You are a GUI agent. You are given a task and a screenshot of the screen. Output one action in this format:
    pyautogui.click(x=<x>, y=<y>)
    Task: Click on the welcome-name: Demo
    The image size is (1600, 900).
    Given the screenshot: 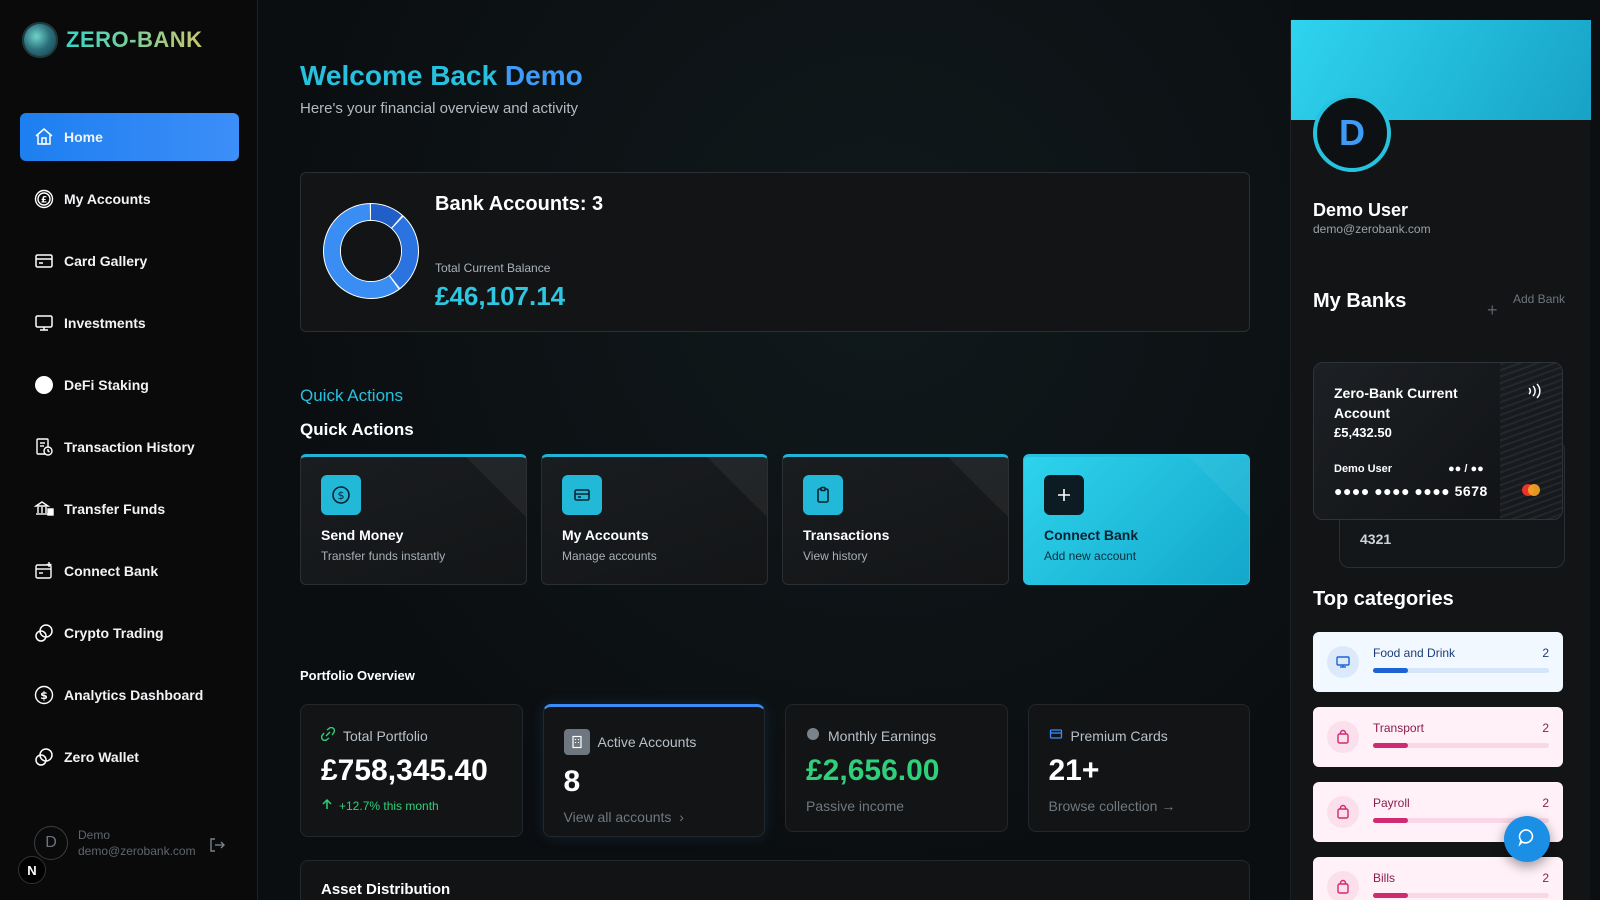 What is the action you would take?
    pyautogui.click(x=543, y=75)
    